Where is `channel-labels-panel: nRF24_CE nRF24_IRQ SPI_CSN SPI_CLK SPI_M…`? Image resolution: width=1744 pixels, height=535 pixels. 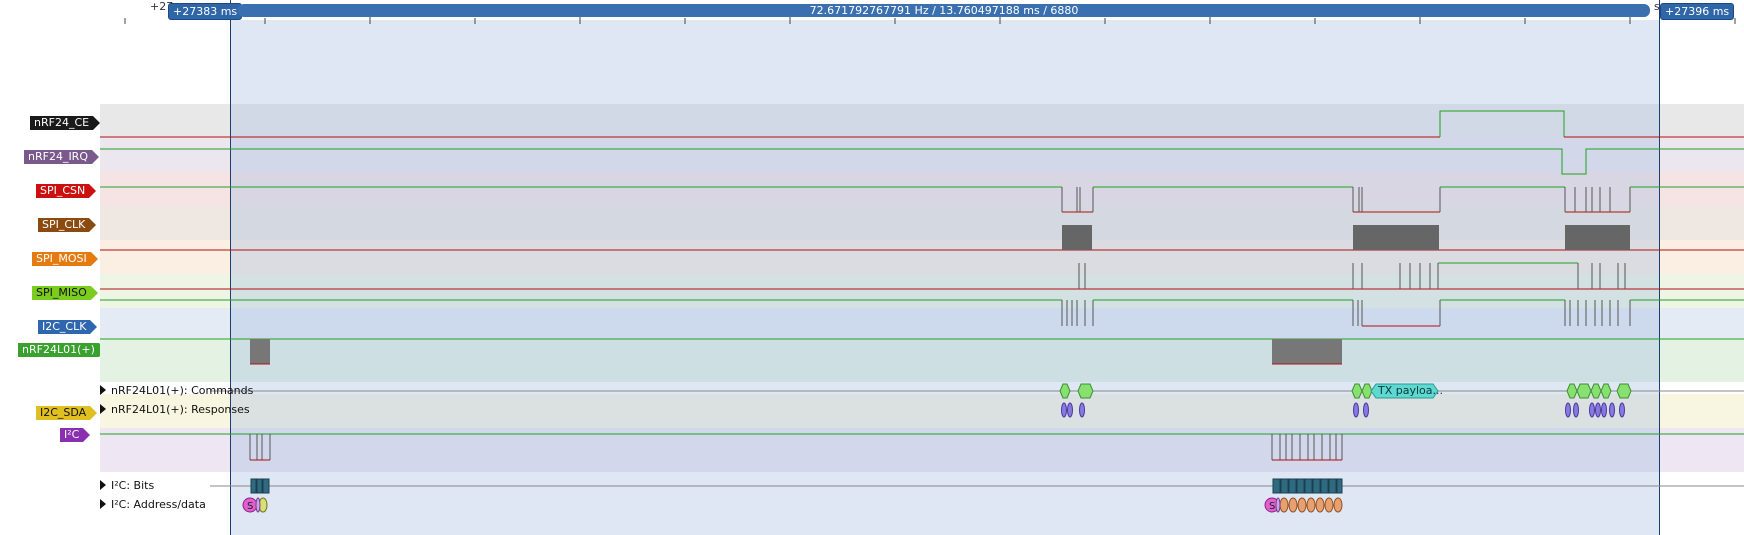
channel-labels-panel: nRF24_CE nRF24_IRQ SPI_CSN SPI_CLK SPI_M… is located at coordinates (53, 267).